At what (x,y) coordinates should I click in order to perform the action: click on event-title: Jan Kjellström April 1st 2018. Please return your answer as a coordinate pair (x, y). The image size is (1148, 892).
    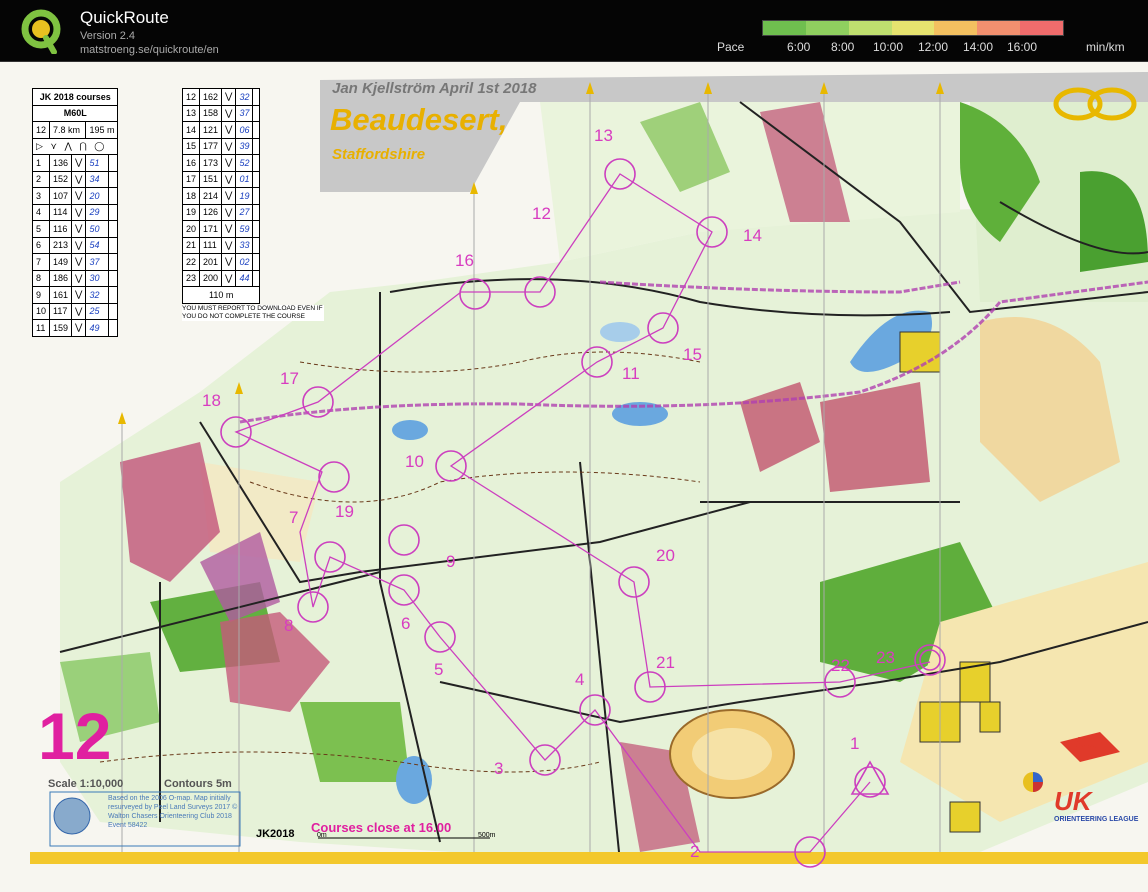
    Looking at the image, I should click on (434, 88).